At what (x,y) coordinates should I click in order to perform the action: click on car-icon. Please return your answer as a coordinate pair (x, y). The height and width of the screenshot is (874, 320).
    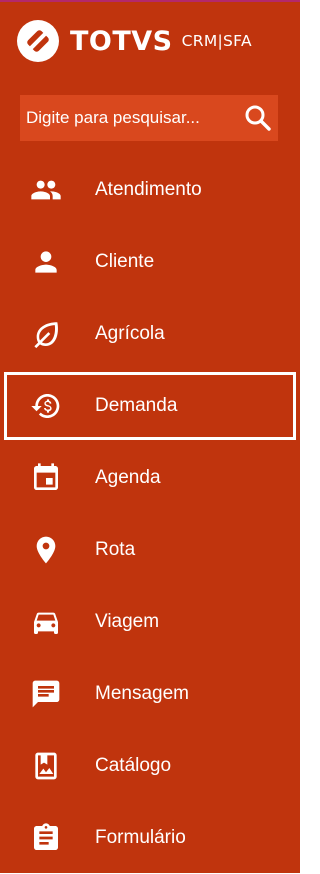
    Looking at the image, I should click on (46, 622).